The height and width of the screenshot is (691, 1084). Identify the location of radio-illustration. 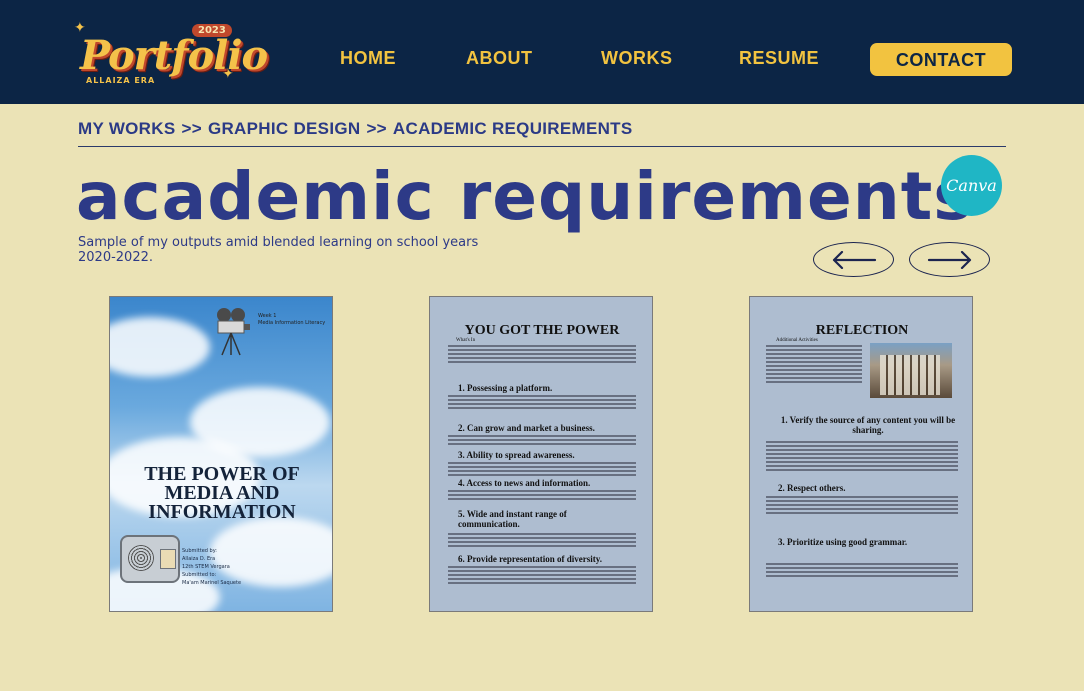
(150, 559).